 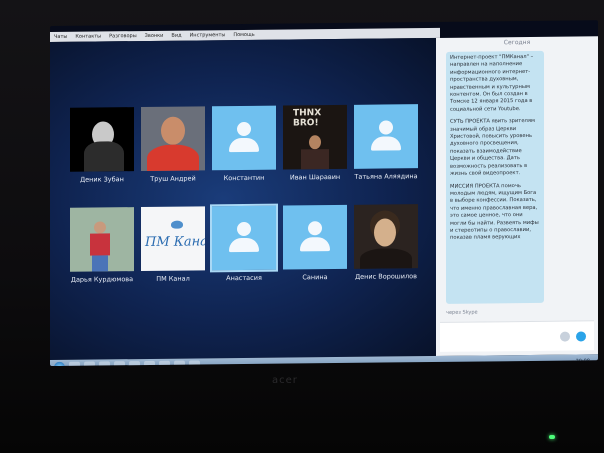 I want to click on menu-calls: Звонки, so click(x=154, y=36).